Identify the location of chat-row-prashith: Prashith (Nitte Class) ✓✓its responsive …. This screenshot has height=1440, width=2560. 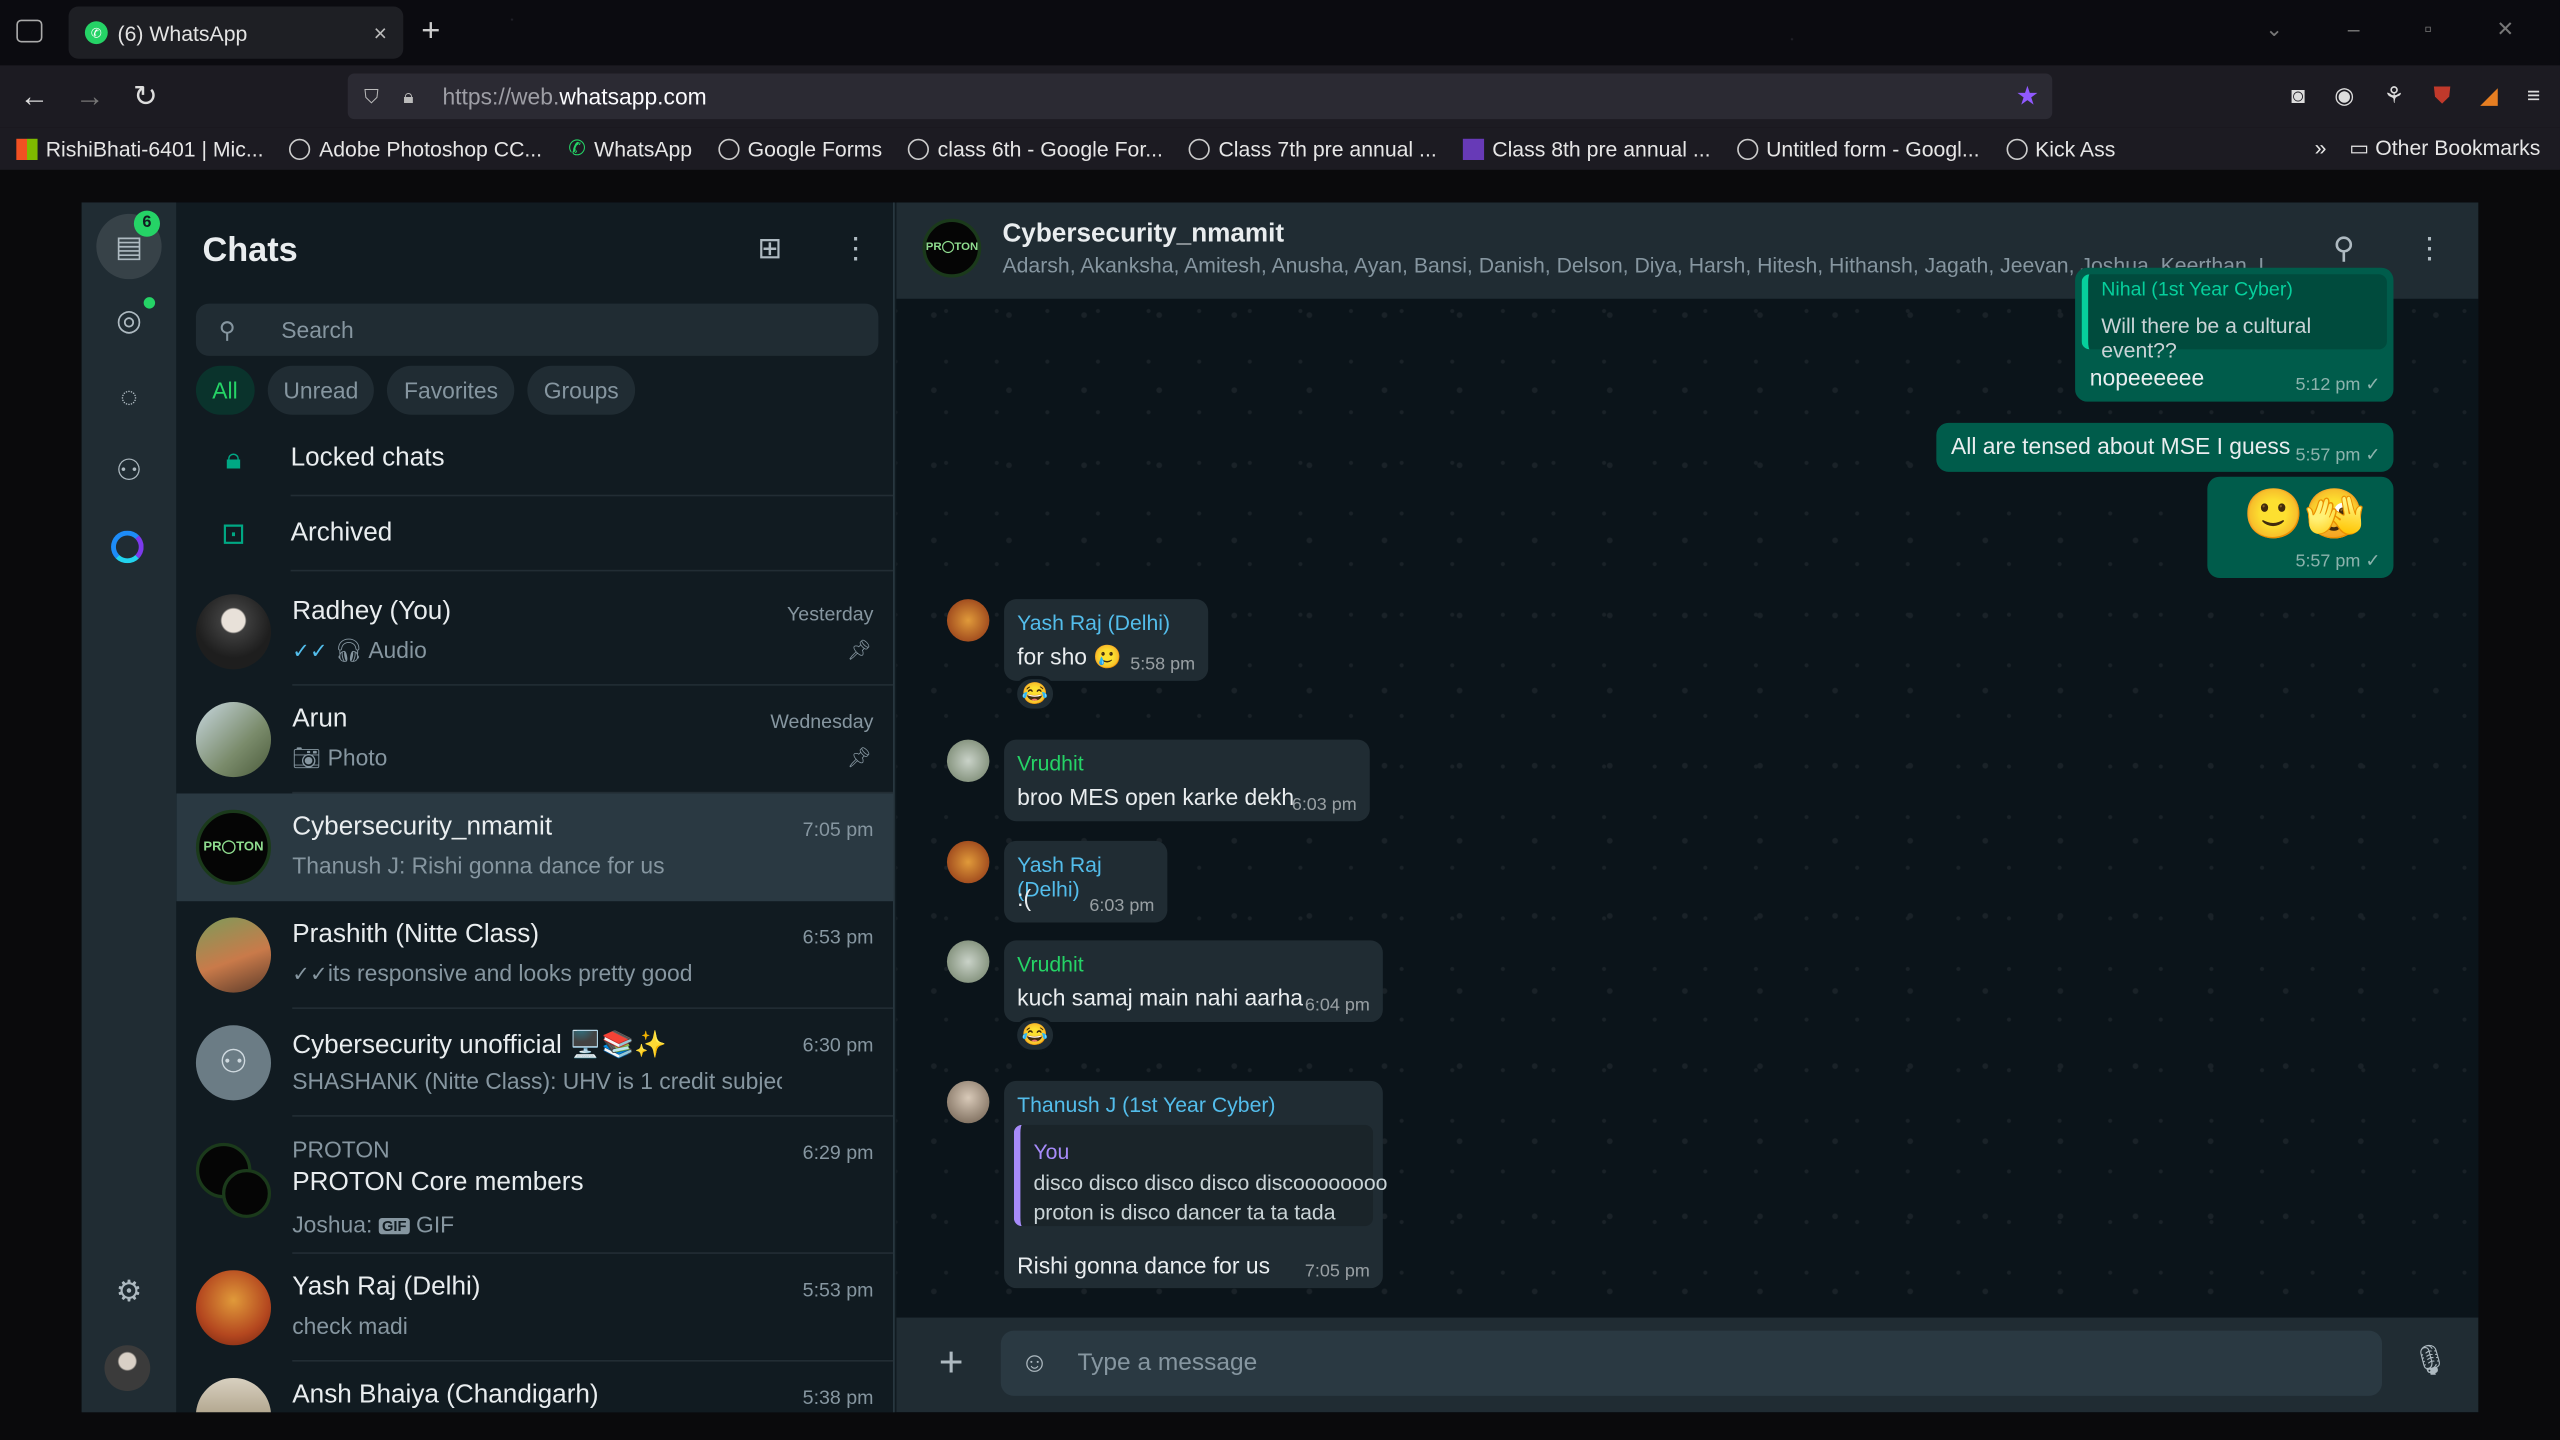
(535, 955).